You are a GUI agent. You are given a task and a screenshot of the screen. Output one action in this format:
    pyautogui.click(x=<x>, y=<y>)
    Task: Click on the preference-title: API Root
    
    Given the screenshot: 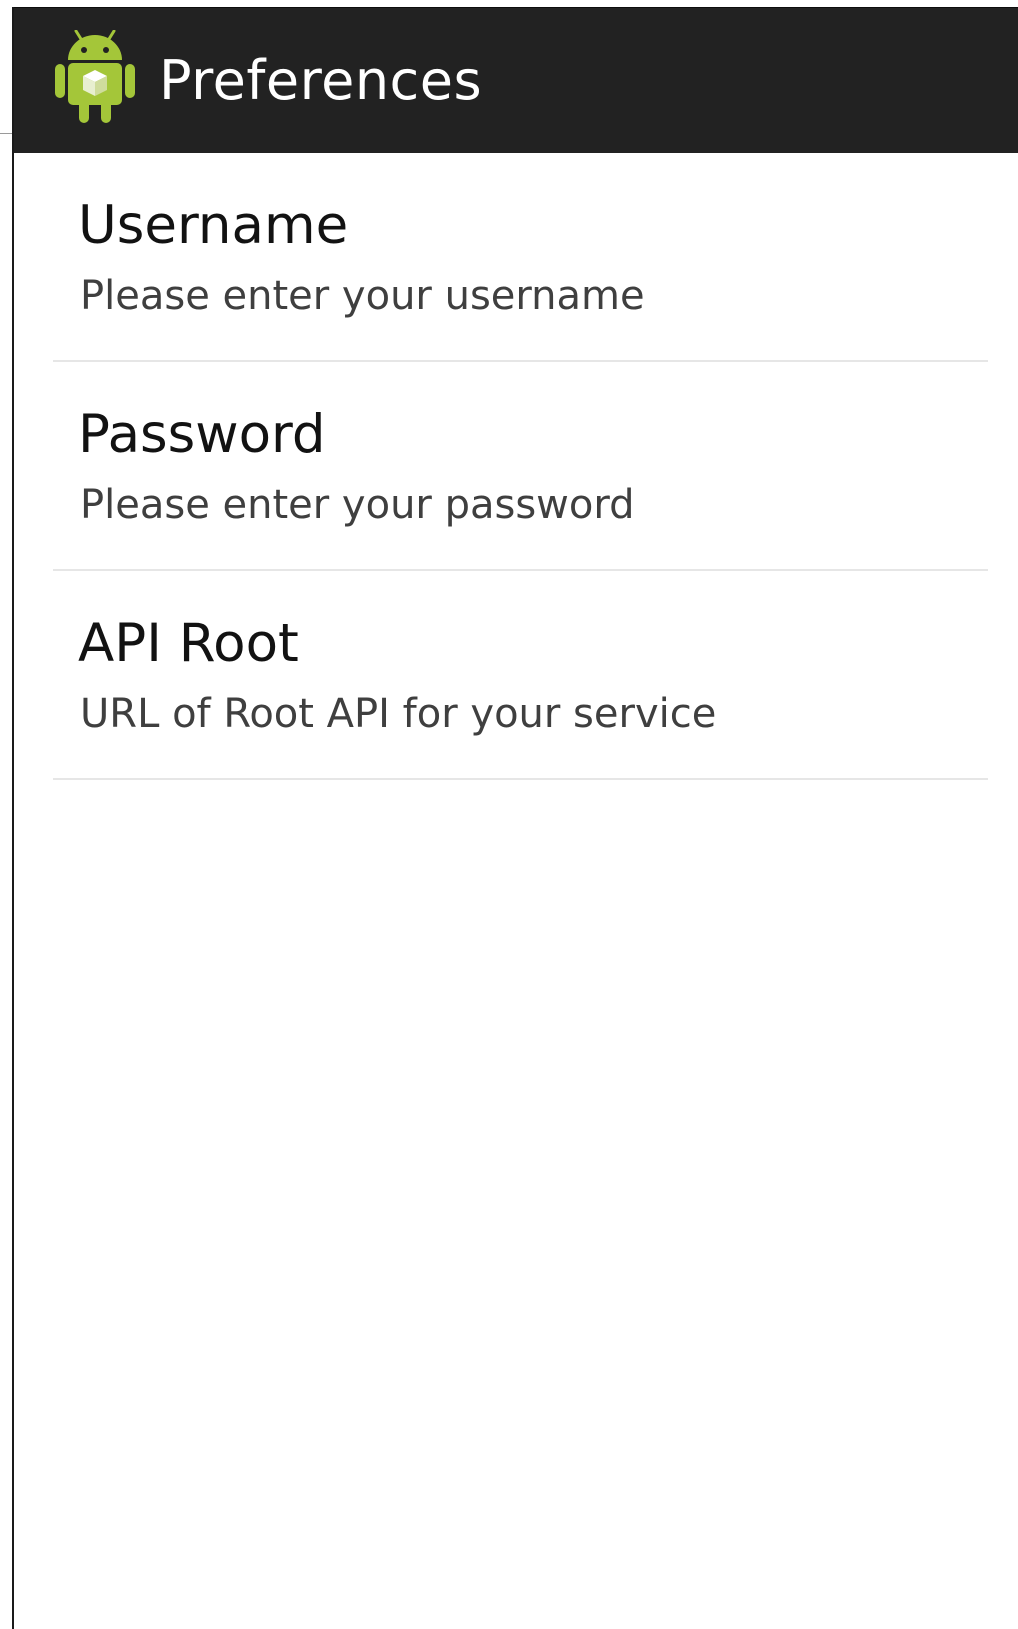 What is the action you would take?
    pyautogui.click(x=188, y=643)
    